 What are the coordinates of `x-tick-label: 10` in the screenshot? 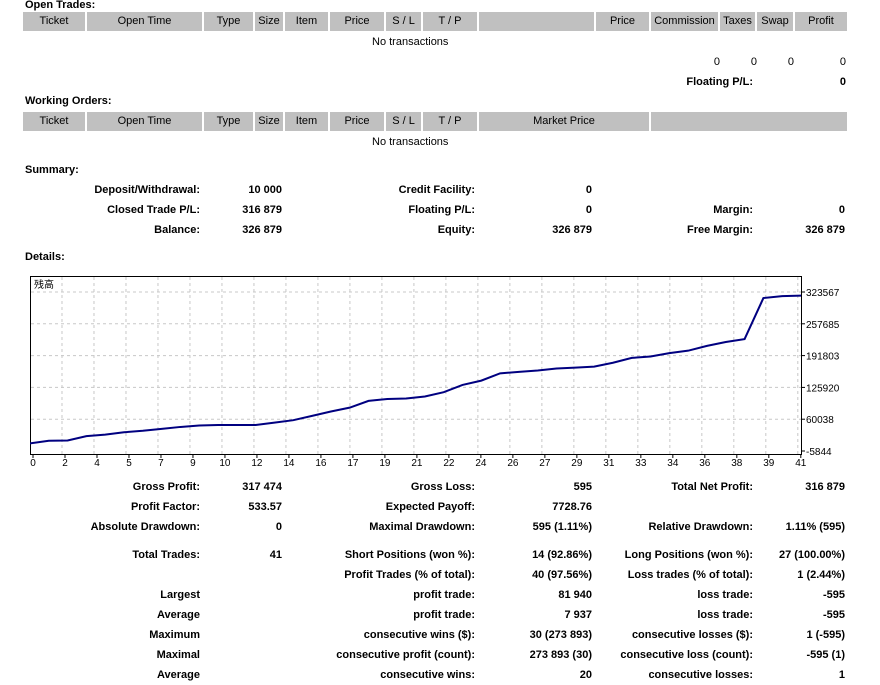 It's located at (225, 463).